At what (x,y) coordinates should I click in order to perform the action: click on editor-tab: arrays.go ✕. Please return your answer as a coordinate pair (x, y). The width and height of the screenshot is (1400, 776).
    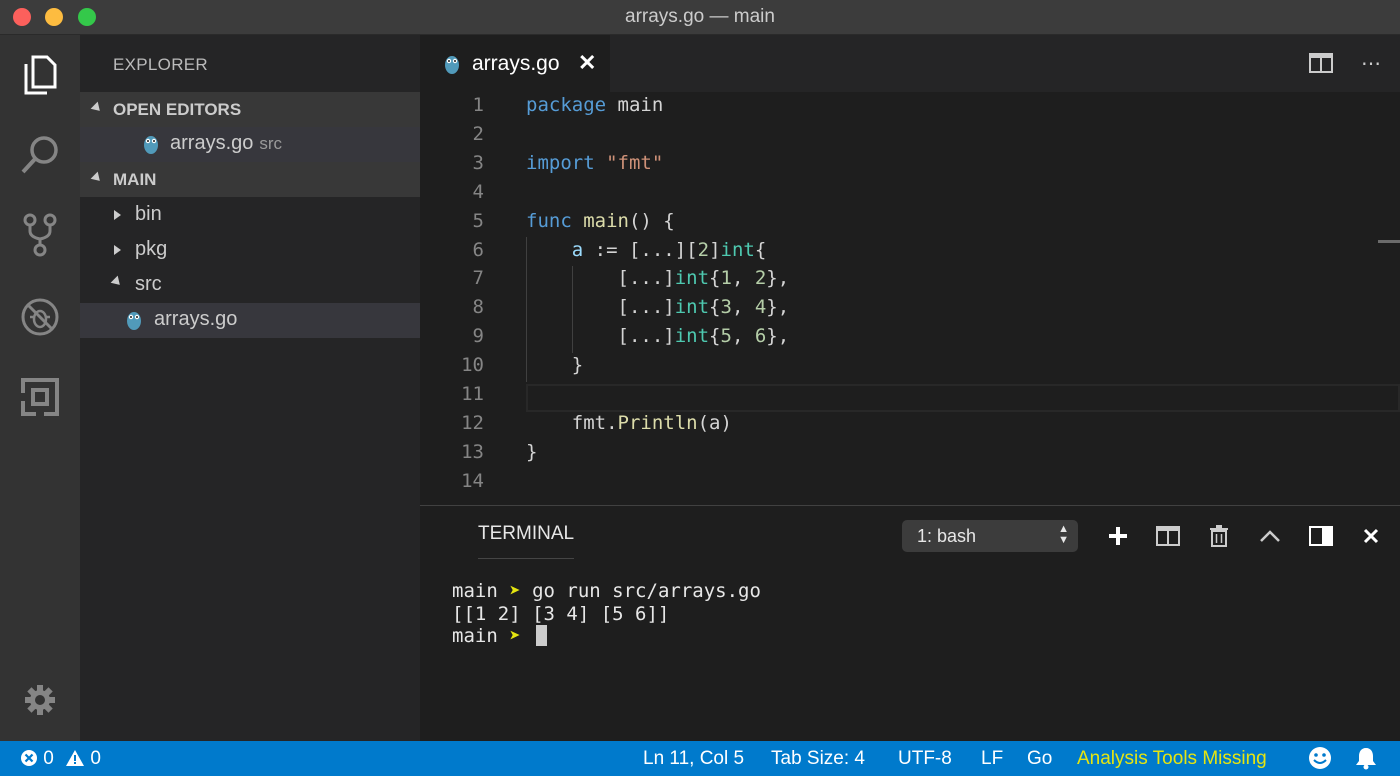
    Looking at the image, I should click on (515, 63).